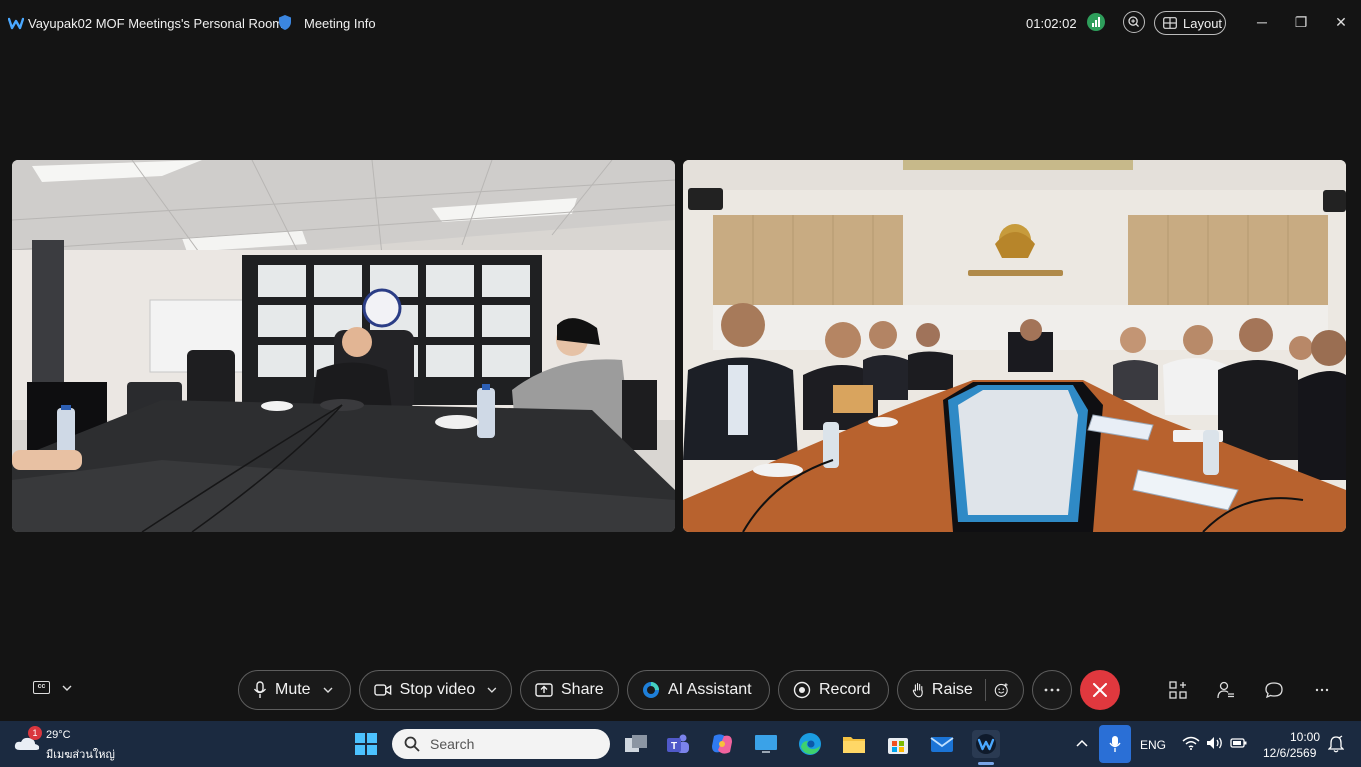  I want to click on webex-taskbar-button, so click(986, 744).